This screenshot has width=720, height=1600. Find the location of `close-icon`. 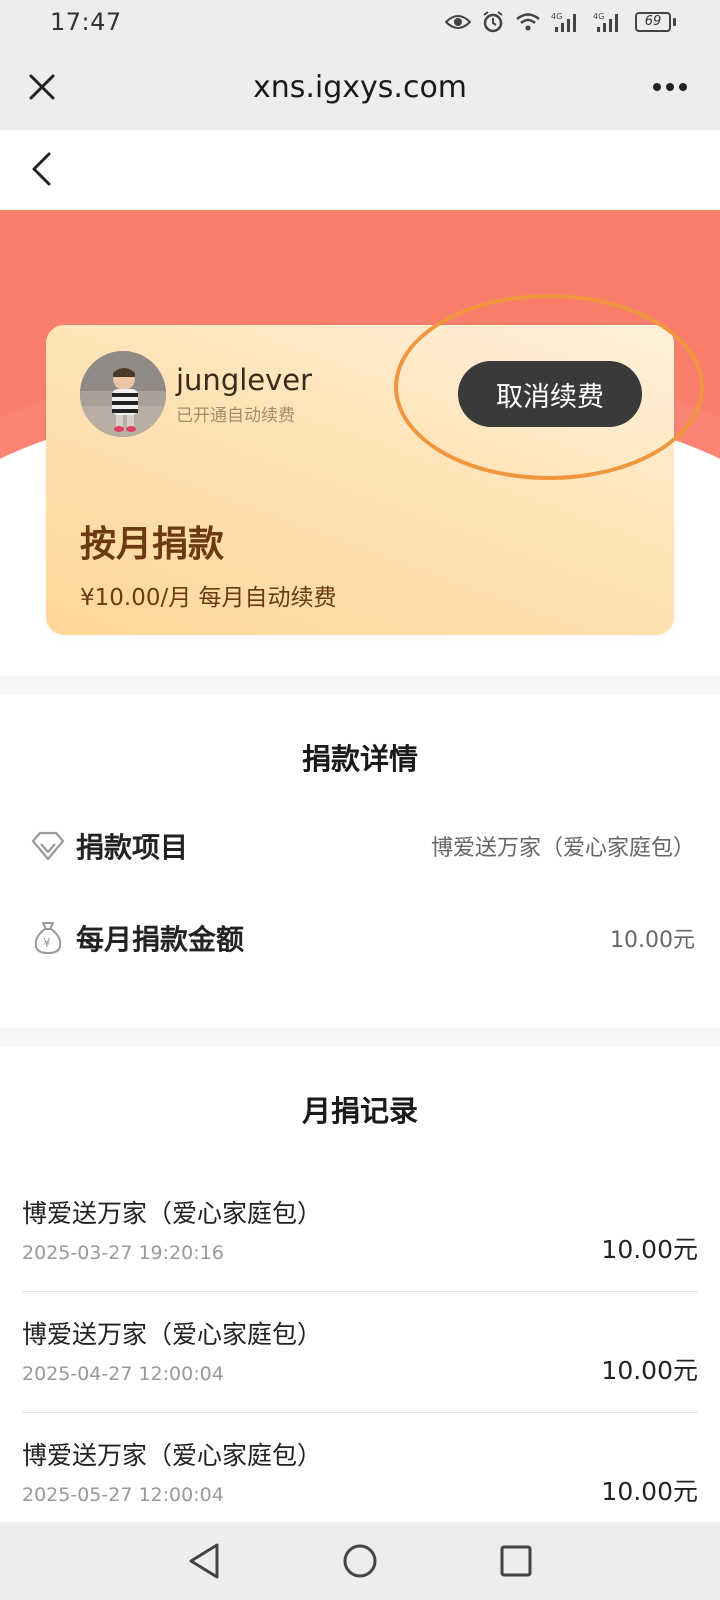

close-icon is located at coordinates (42, 87).